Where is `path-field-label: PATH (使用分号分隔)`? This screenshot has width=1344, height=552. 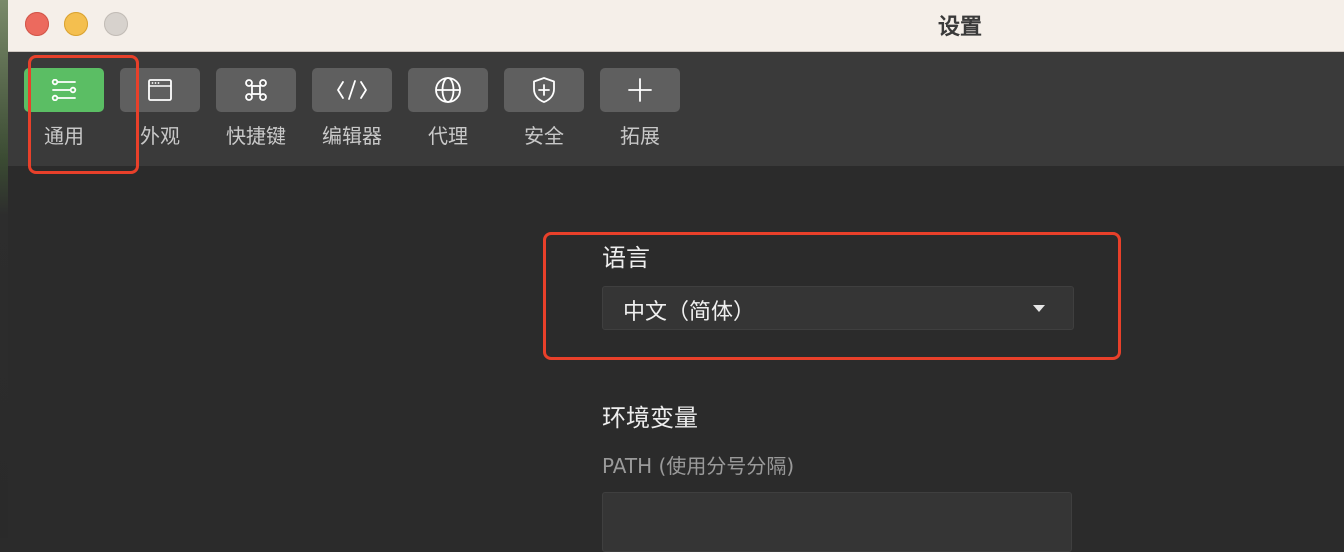
path-field-label: PATH (使用分号分隔) is located at coordinates (698, 466).